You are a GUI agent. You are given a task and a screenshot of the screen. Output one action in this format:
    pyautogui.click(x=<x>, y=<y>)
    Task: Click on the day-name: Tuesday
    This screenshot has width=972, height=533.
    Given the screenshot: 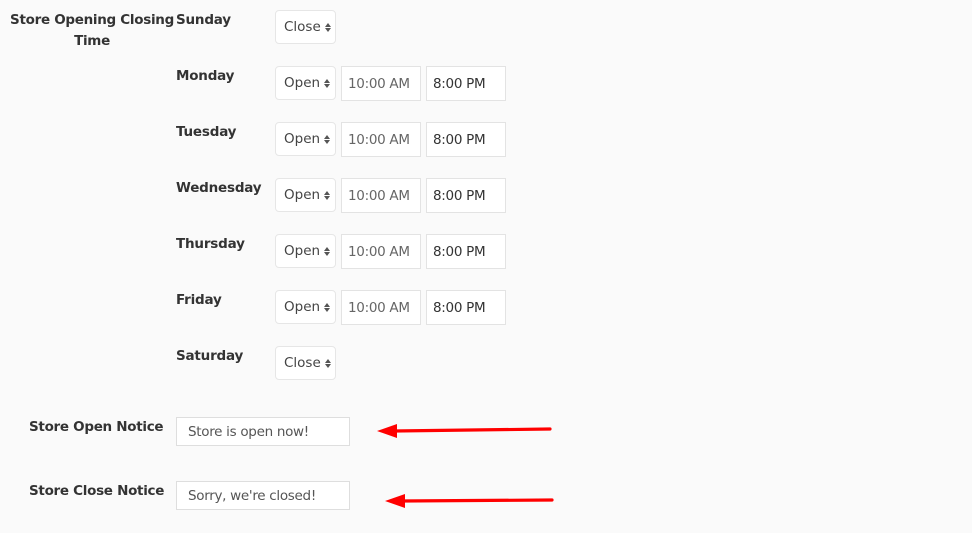 What is the action you would take?
    pyautogui.click(x=206, y=132)
    